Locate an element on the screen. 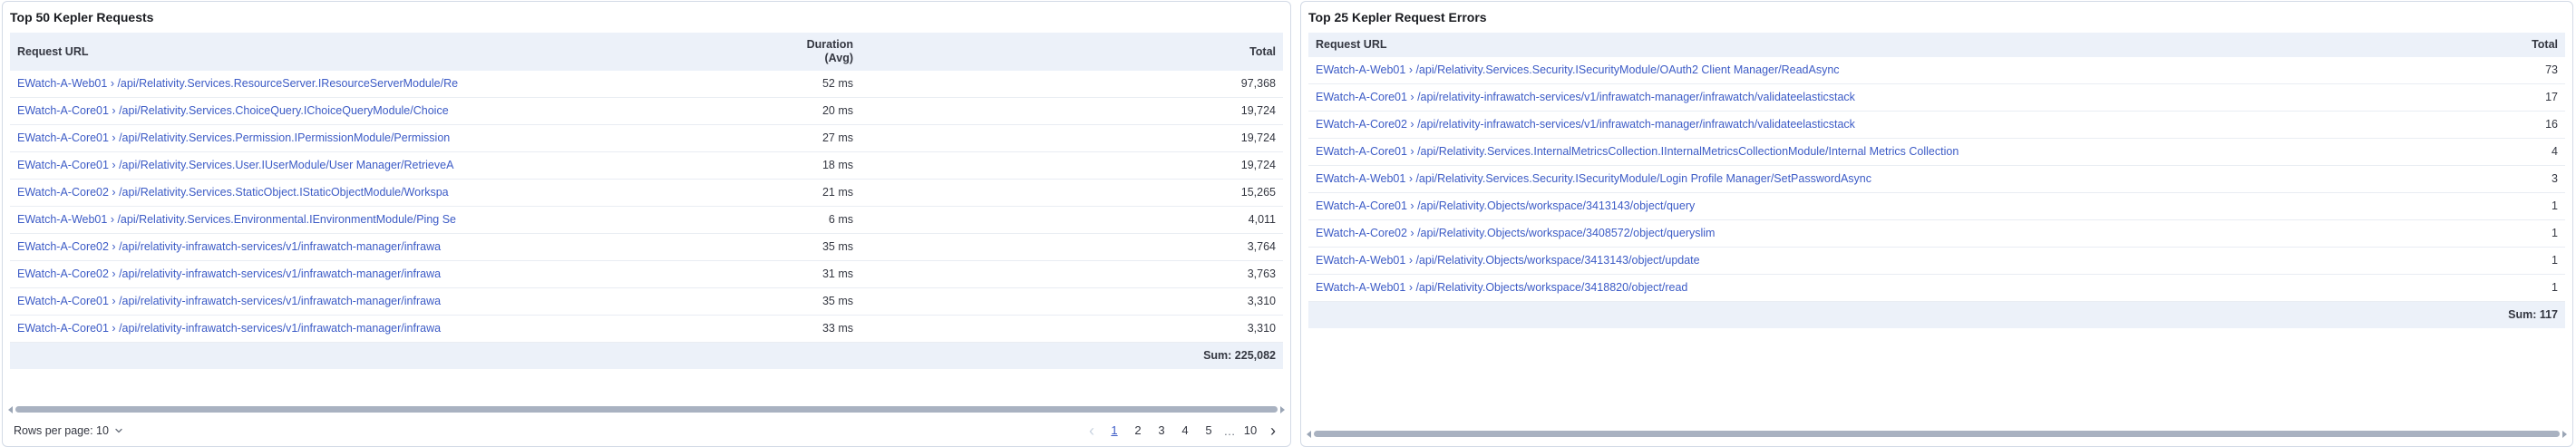 This screenshot has height=447, width=2576. sum-total: Sum: 117 is located at coordinates (2374, 315).